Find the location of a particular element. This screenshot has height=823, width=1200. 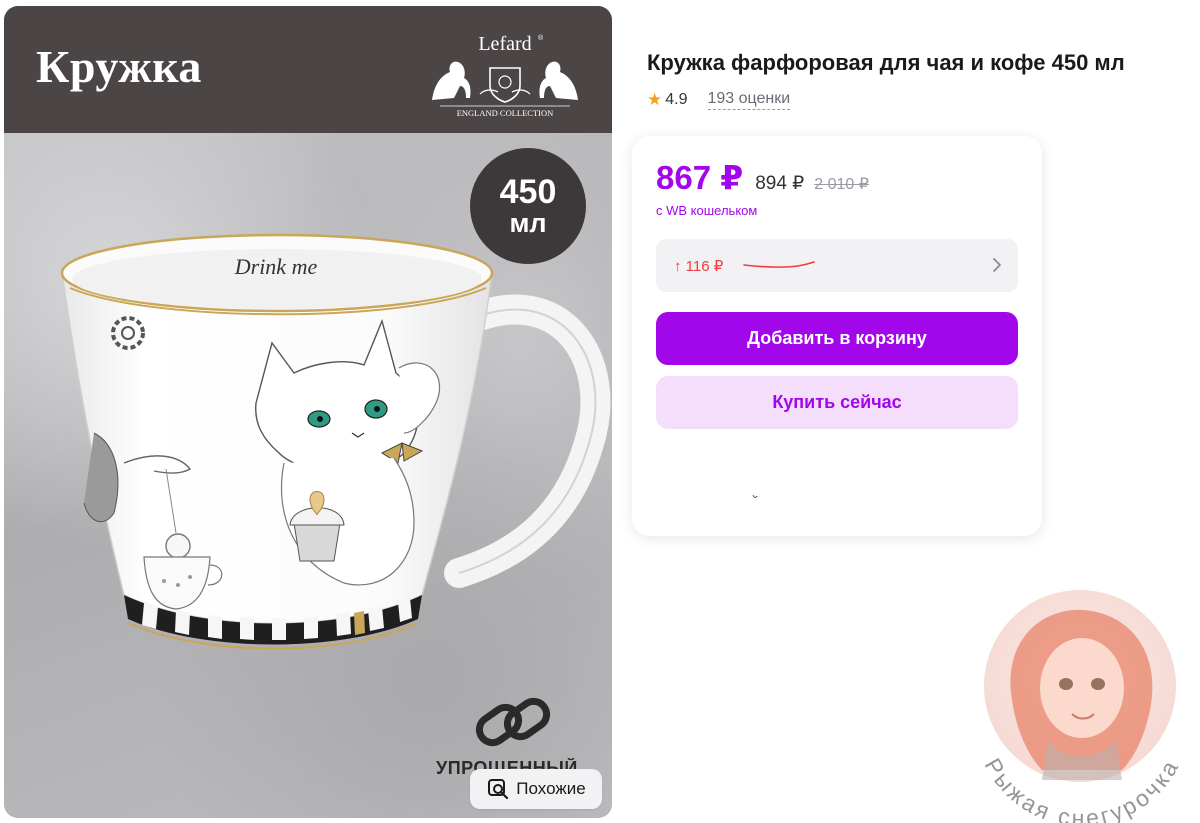

product-title: Кружка фарфоровая для чая и кофе 450 мл is located at coordinates (886, 62).